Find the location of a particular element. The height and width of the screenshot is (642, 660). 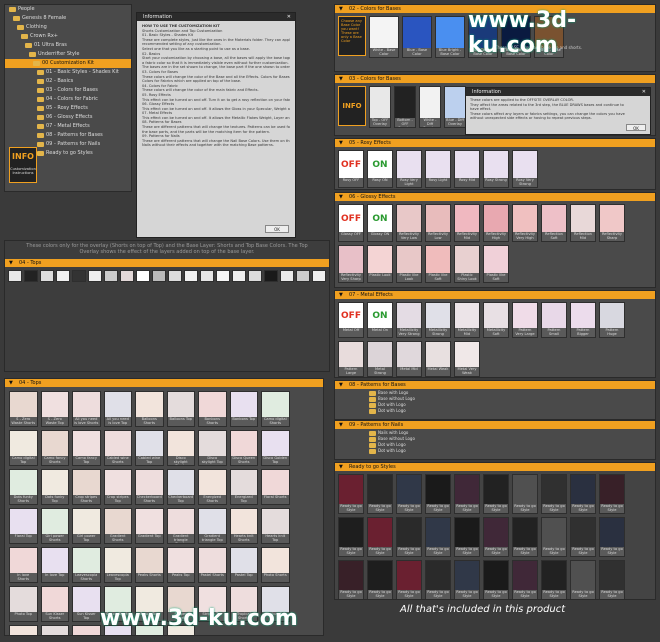

preset-tile: Reflectivity High is located at coordinates (496, 223).